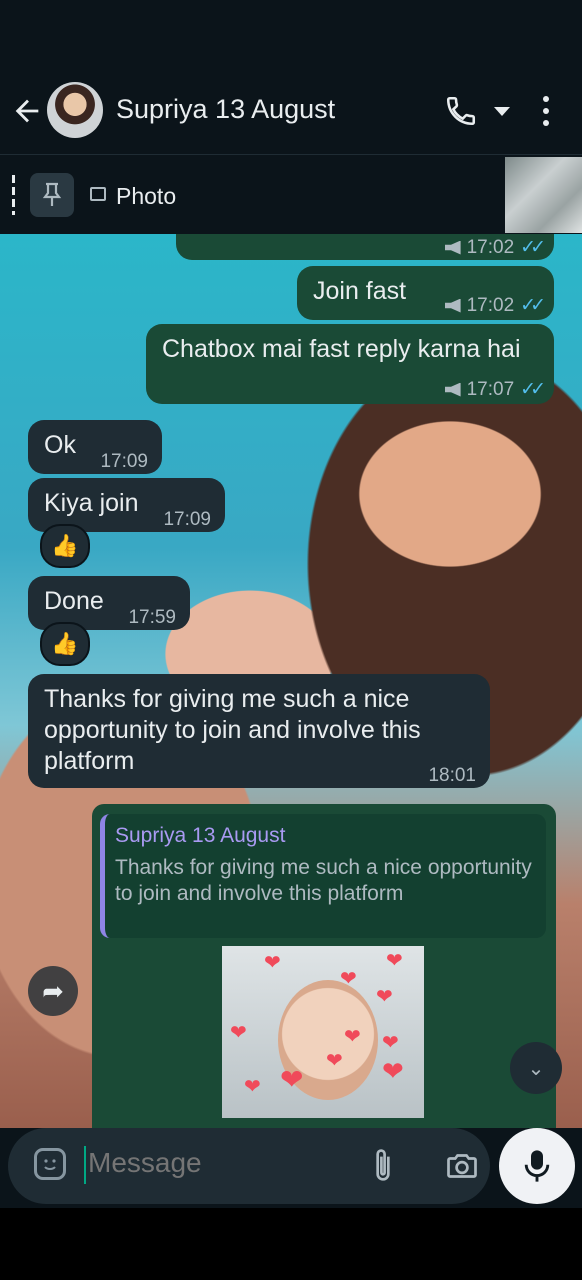 The width and height of the screenshot is (582, 1280). I want to click on message-meta: 17:59, so click(152, 617).